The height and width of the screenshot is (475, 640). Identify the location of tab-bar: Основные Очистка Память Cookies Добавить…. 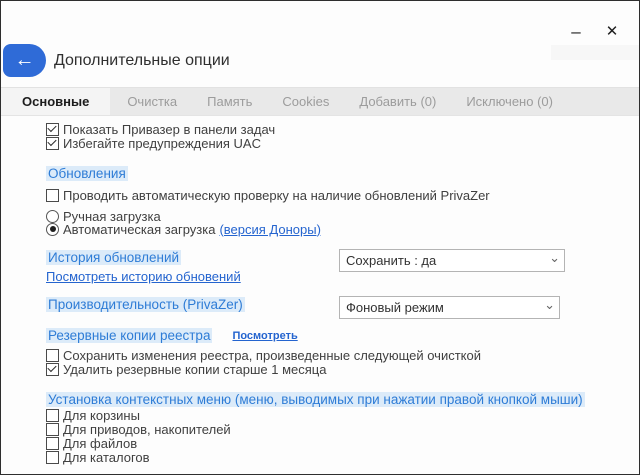
(320, 101).